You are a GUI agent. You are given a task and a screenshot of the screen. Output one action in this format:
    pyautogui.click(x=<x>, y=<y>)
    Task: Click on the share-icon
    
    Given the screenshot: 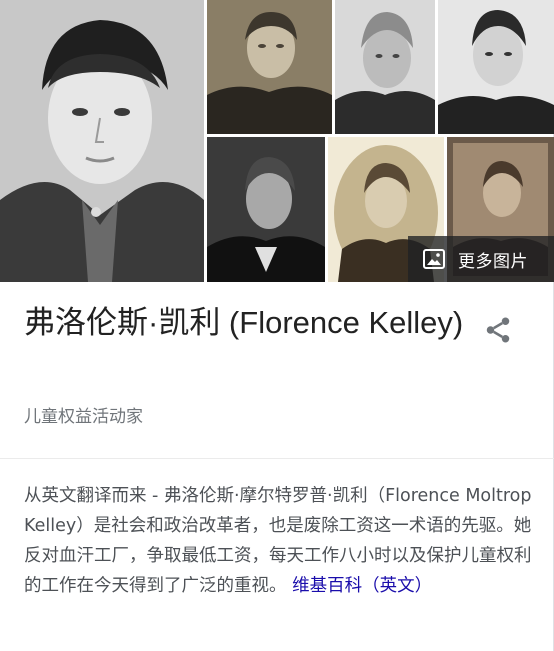 What is the action you would take?
    pyautogui.click(x=498, y=330)
    